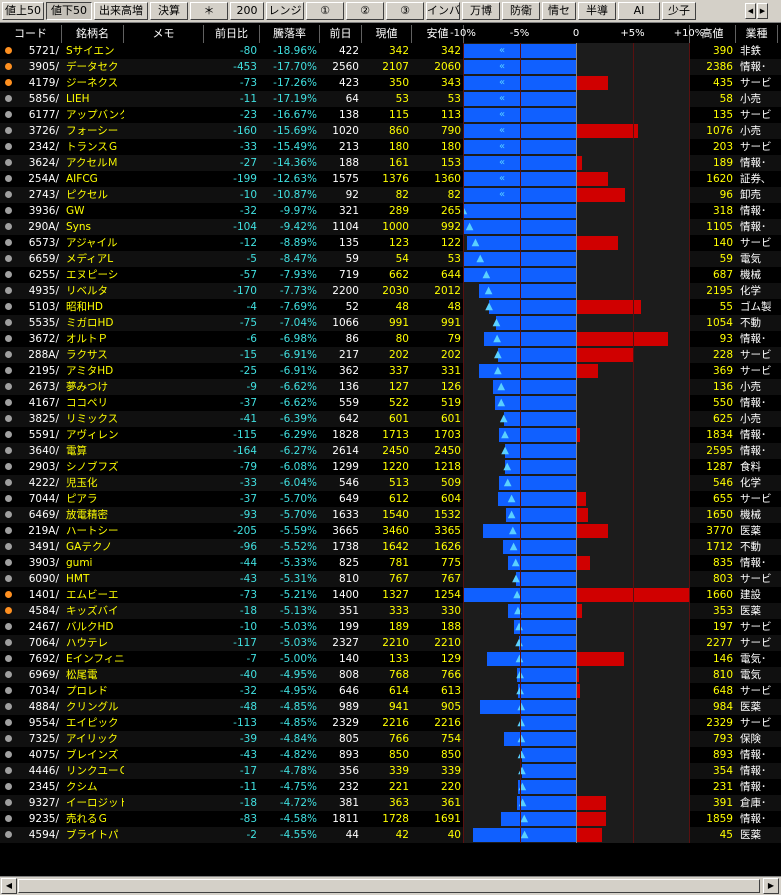 The height and width of the screenshot is (895, 781). What do you see at coordinates (325, 11) in the screenshot?
I see `tab-7: ①` at bounding box center [325, 11].